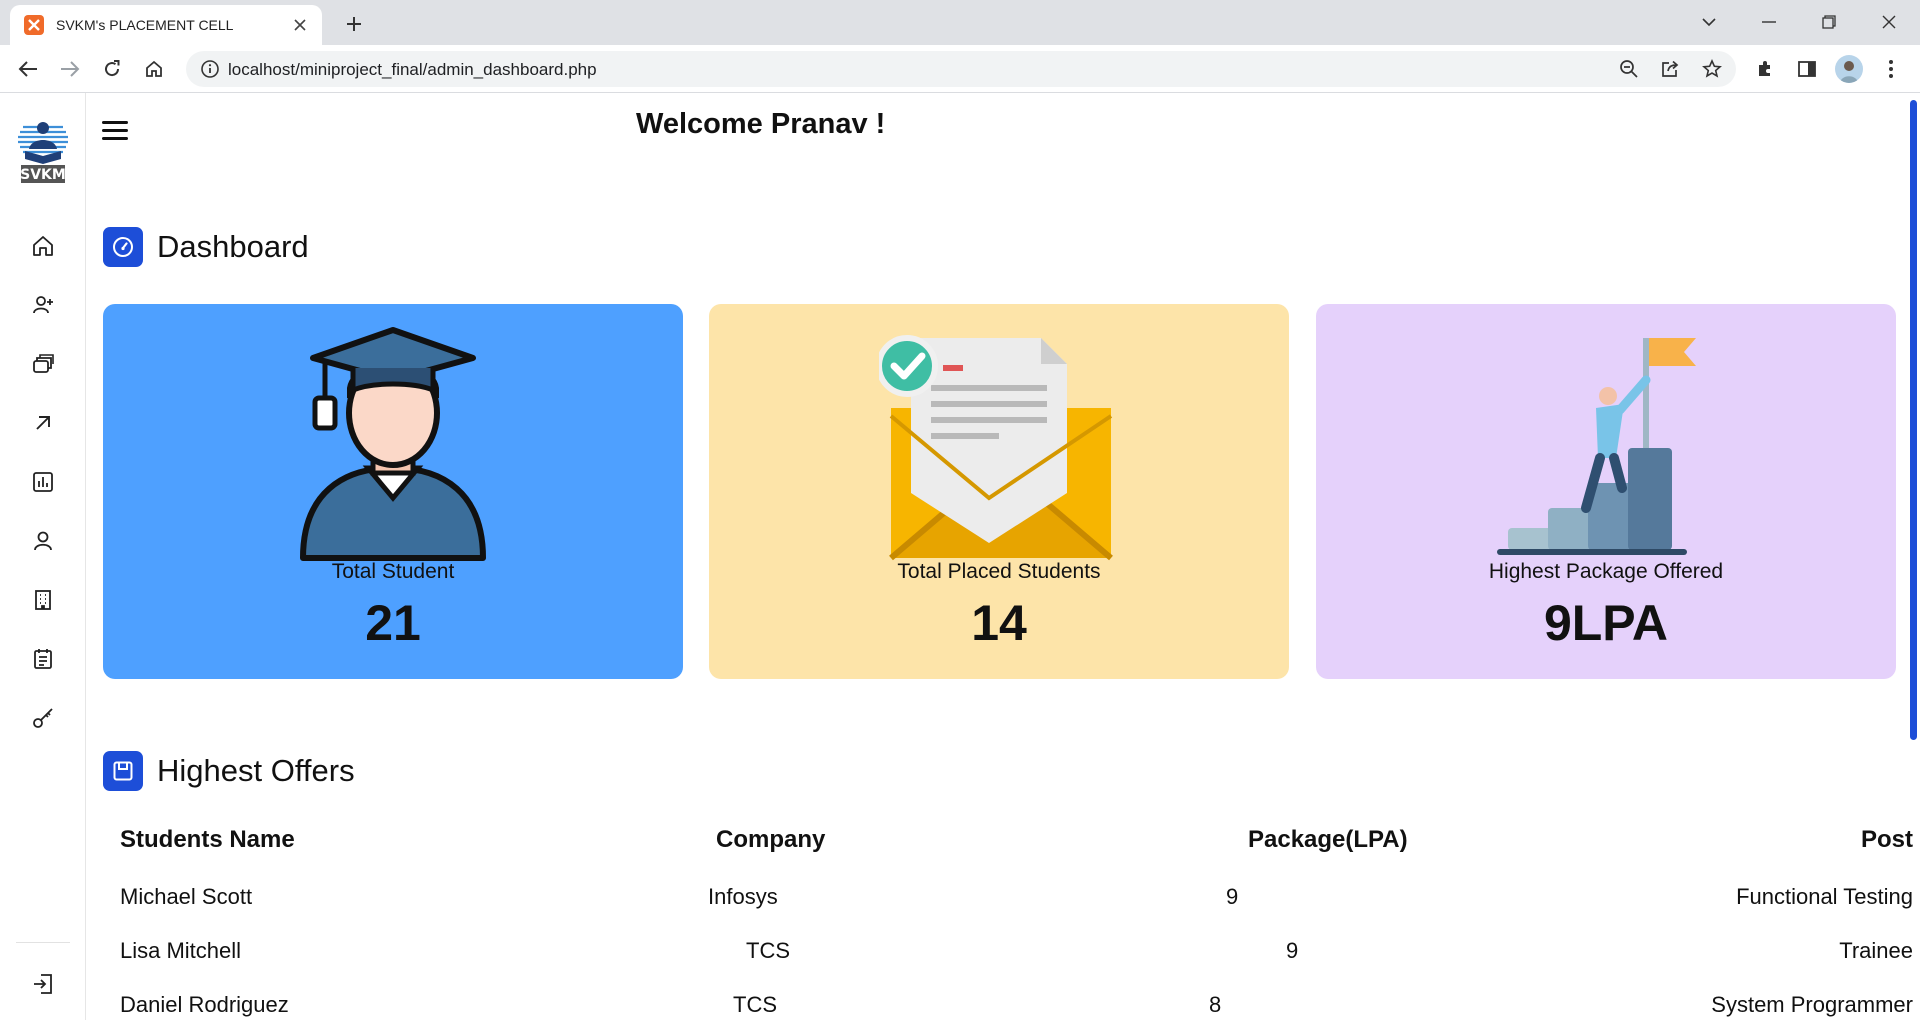  I want to click on column-header-company: Company, so click(771, 839).